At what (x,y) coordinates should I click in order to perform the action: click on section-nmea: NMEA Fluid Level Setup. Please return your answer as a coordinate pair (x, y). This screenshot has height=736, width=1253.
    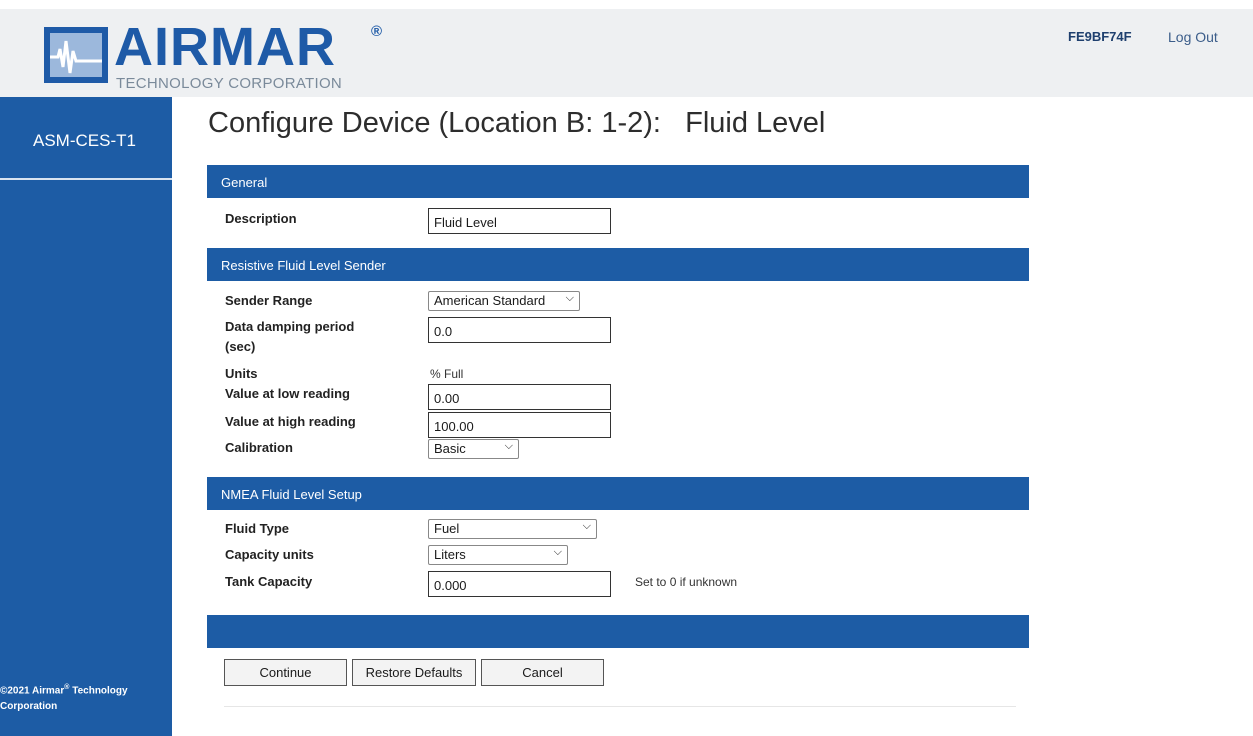
    Looking at the image, I should click on (618, 493).